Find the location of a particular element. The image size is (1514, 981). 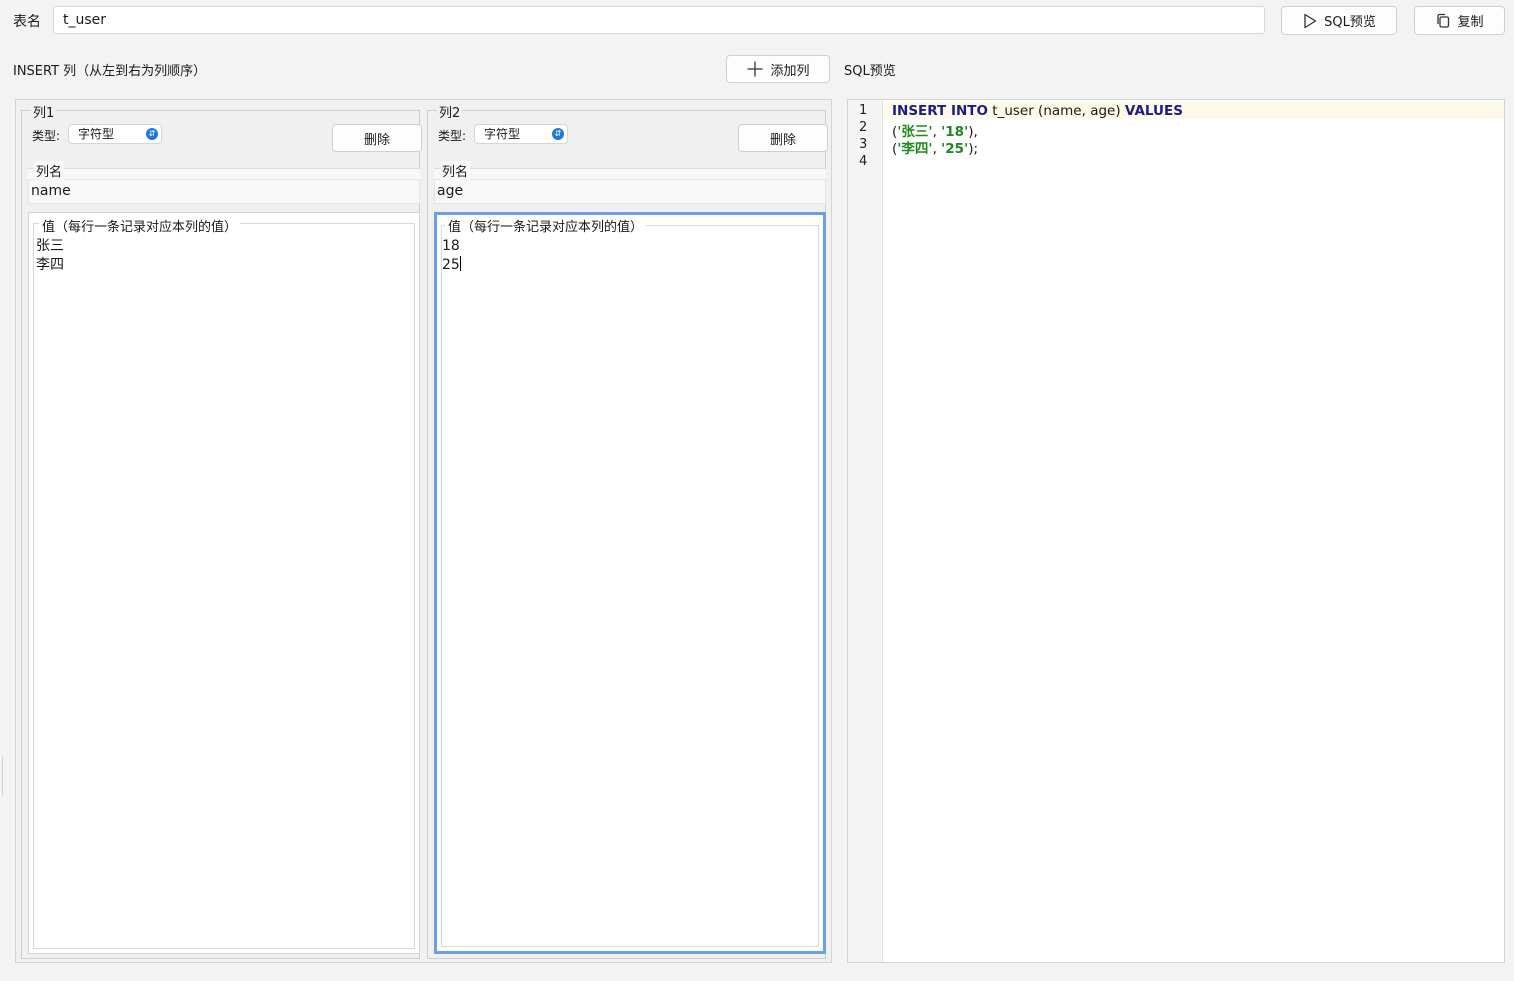

left-edge-divider is located at coordinates (1, 776).